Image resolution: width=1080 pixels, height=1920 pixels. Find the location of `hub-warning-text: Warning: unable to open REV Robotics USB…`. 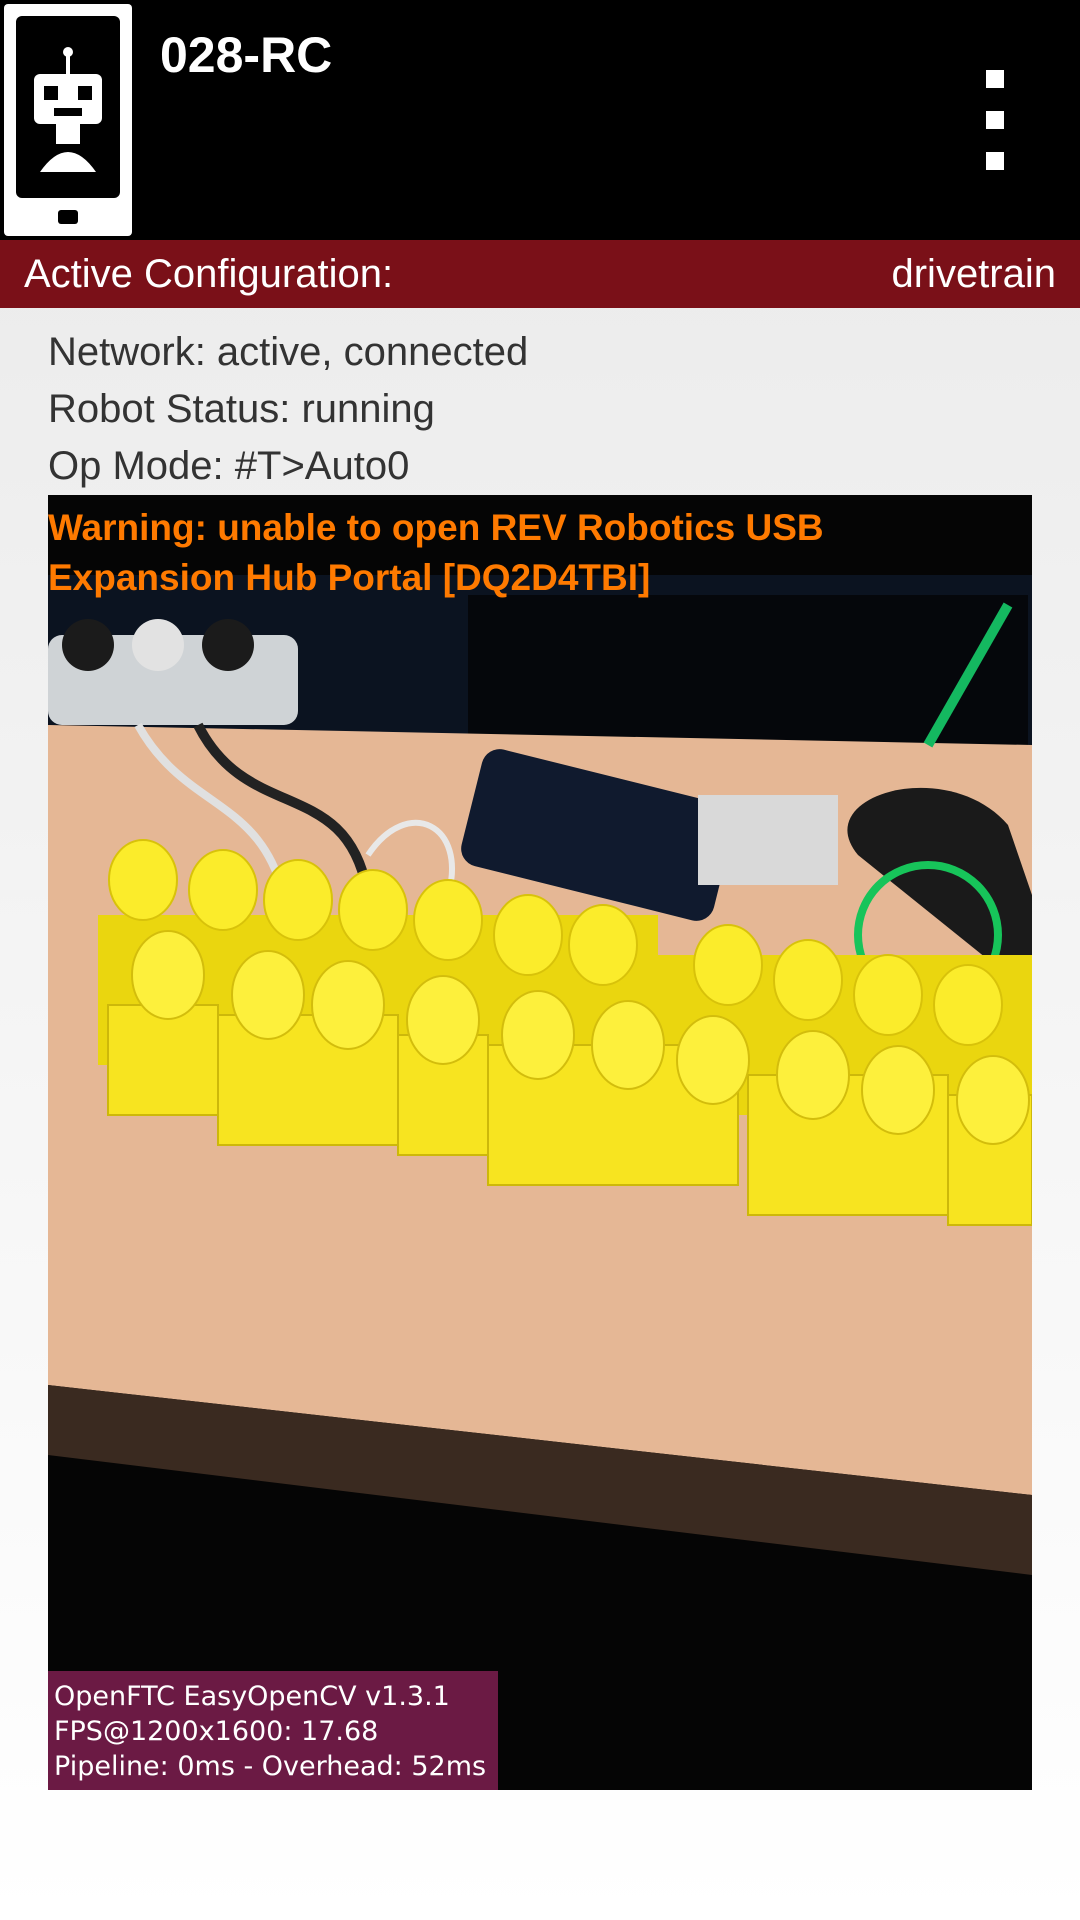

hub-warning-text: Warning: unable to open REV Robotics USB… is located at coordinates (436, 552).